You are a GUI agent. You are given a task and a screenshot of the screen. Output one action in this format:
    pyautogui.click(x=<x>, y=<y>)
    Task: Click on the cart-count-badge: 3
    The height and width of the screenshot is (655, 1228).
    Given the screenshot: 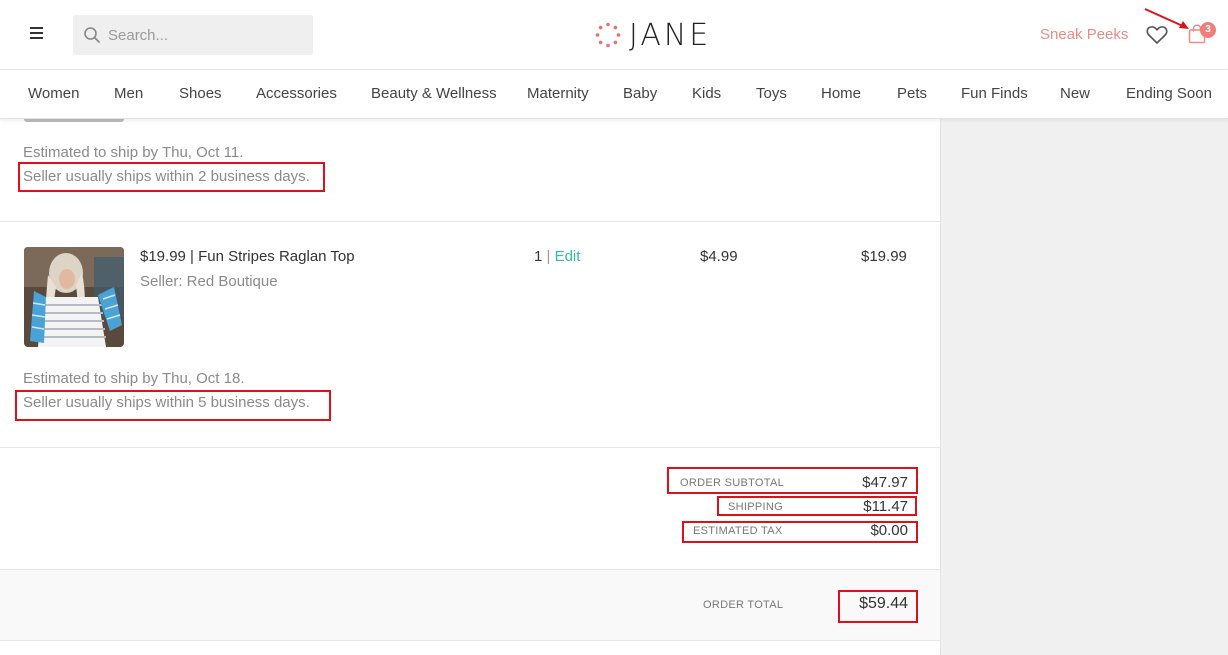 What is the action you would take?
    pyautogui.click(x=1208, y=30)
    